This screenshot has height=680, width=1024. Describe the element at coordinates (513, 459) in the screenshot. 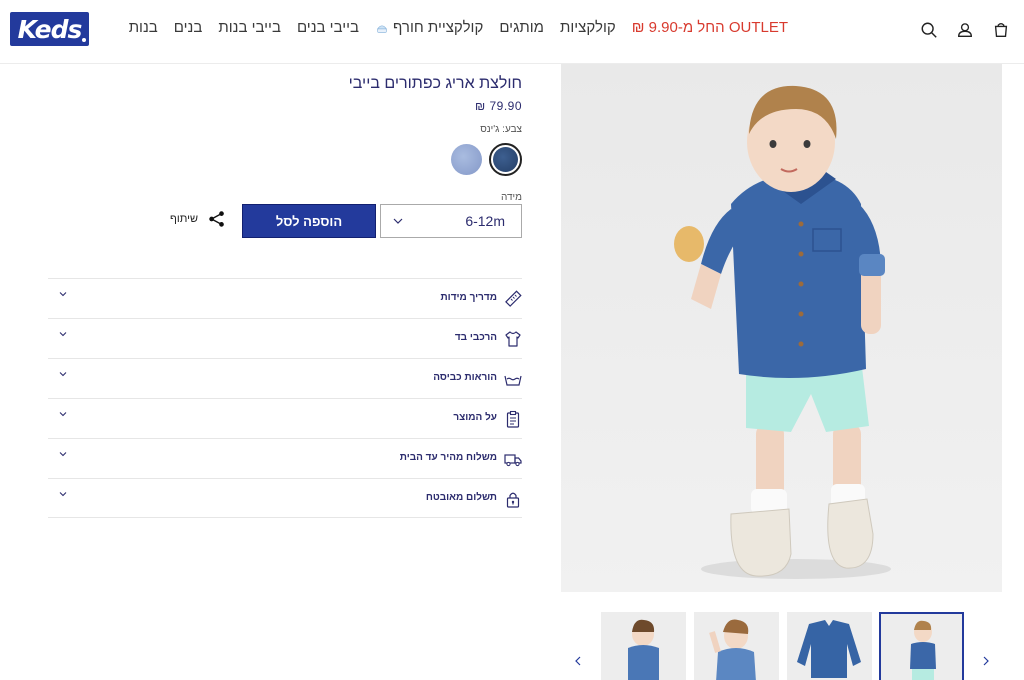

I see `truck-icon` at that location.